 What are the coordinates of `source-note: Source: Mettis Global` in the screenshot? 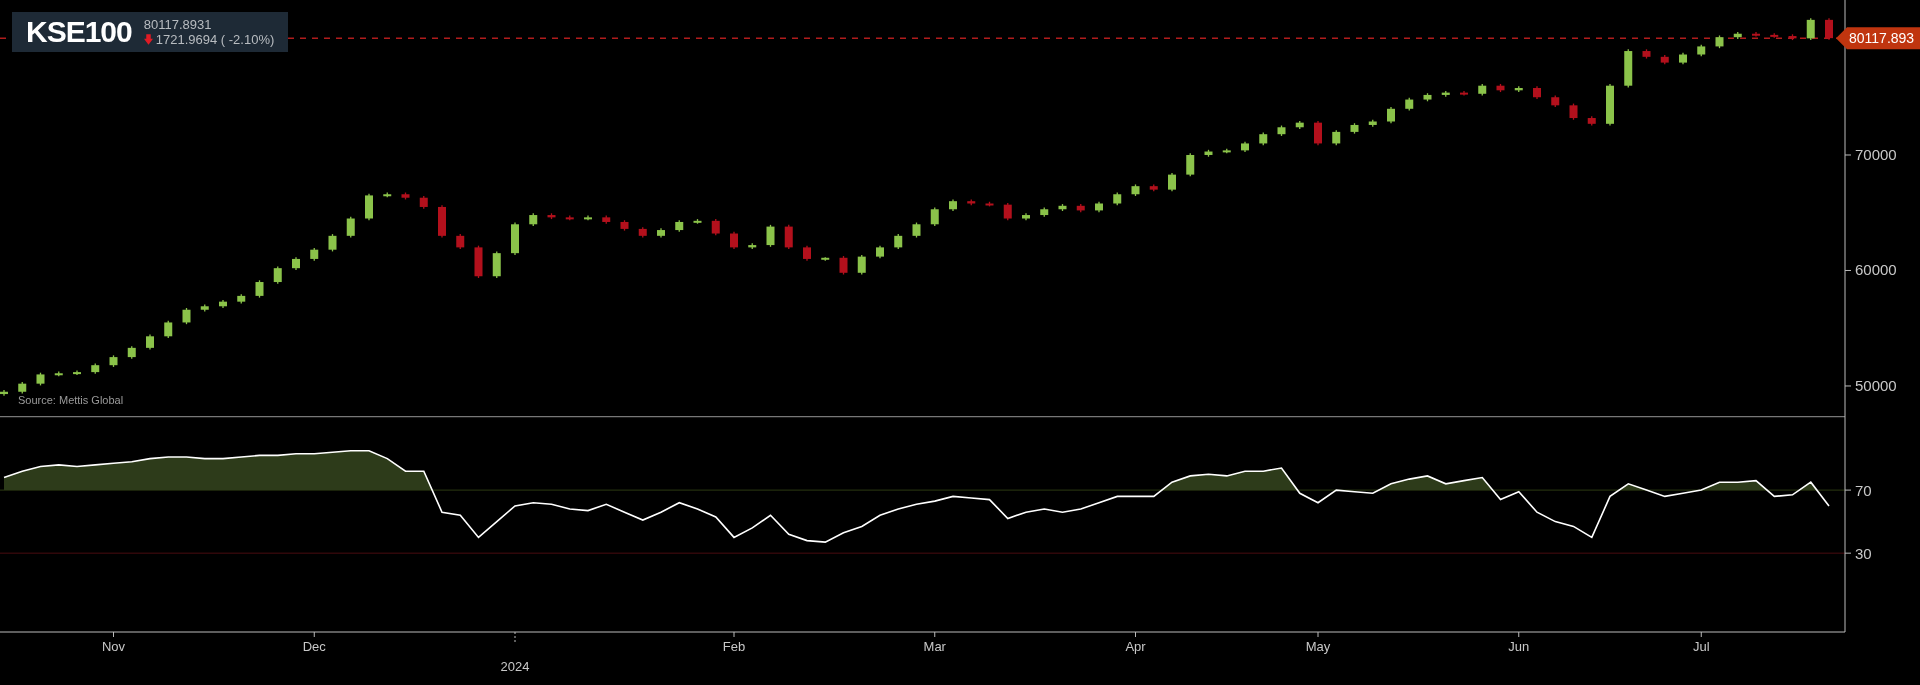 It's located at (71, 400).